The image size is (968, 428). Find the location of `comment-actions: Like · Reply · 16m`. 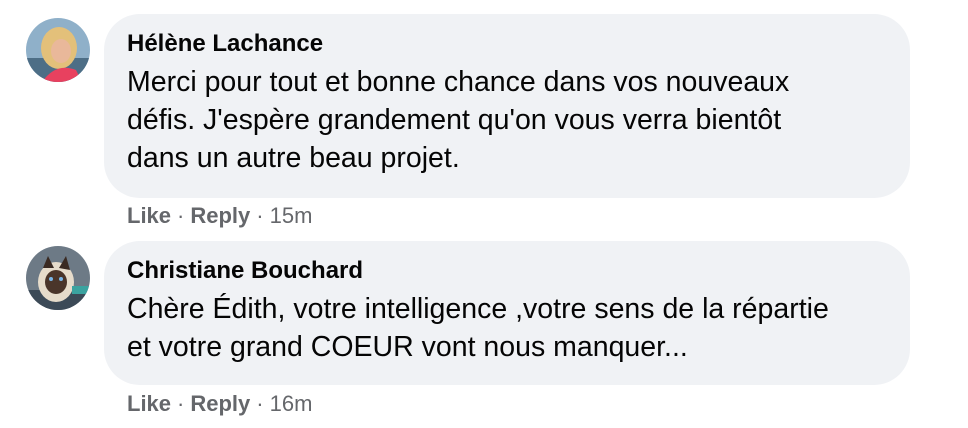

comment-actions: Like · Reply · 16m is located at coordinates (219, 404).